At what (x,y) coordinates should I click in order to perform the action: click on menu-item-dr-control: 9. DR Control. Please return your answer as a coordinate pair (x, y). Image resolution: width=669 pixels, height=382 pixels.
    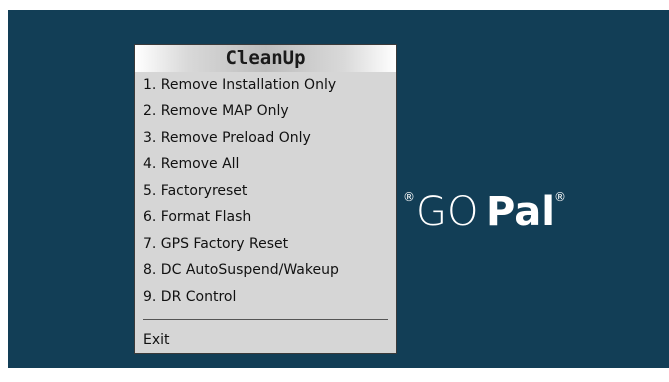
    Looking at the image, I should click on (265, 297).